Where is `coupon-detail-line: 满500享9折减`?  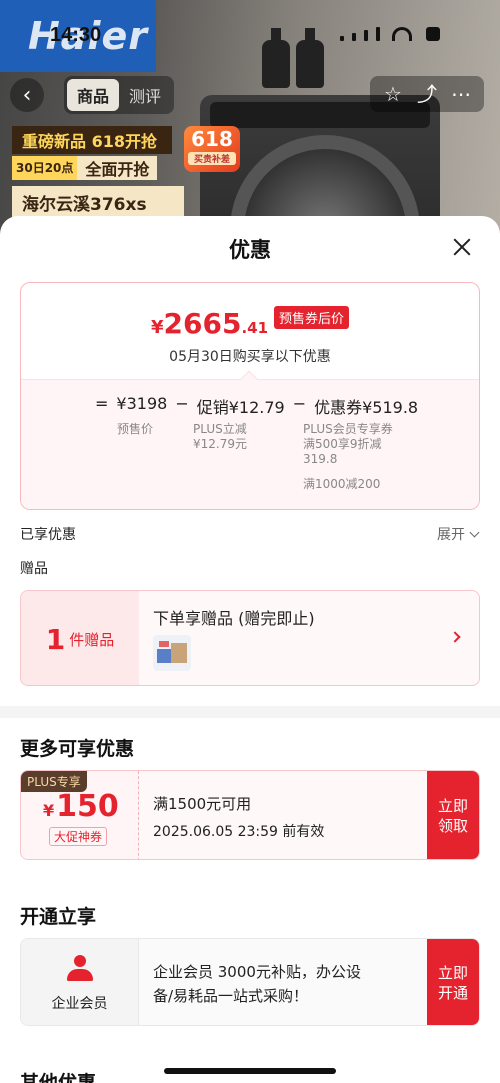
coupon-detail-line: 满500享9折减 is located at coordinates (342, 444).